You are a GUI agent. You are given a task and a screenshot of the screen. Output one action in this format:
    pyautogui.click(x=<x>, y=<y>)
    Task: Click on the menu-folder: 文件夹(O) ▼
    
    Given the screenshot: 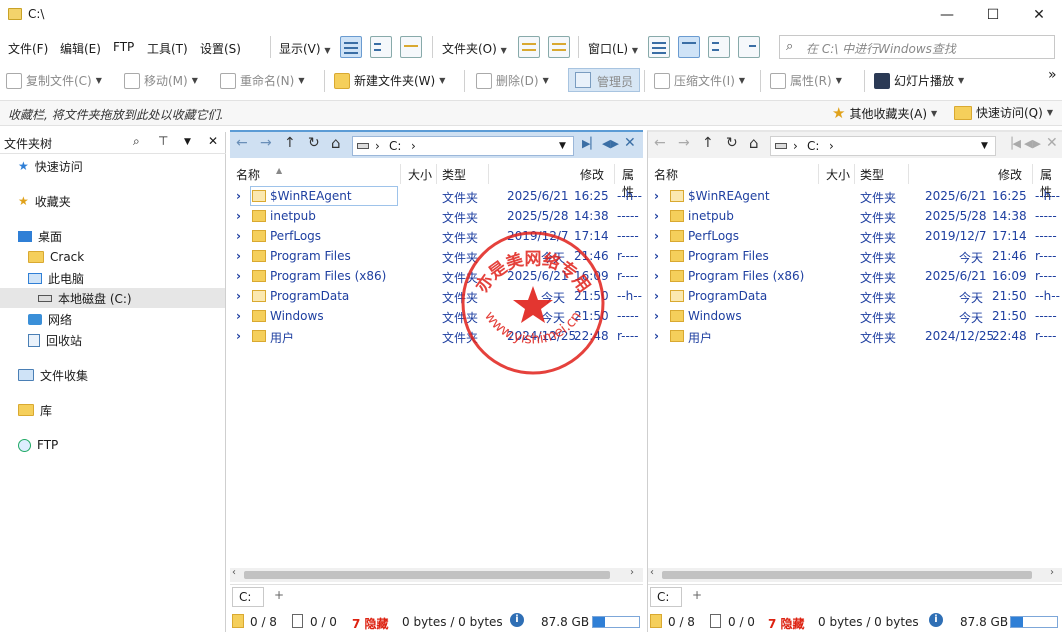 What is the action you would take?
    pyautogui.click(x=474, y=48)
    